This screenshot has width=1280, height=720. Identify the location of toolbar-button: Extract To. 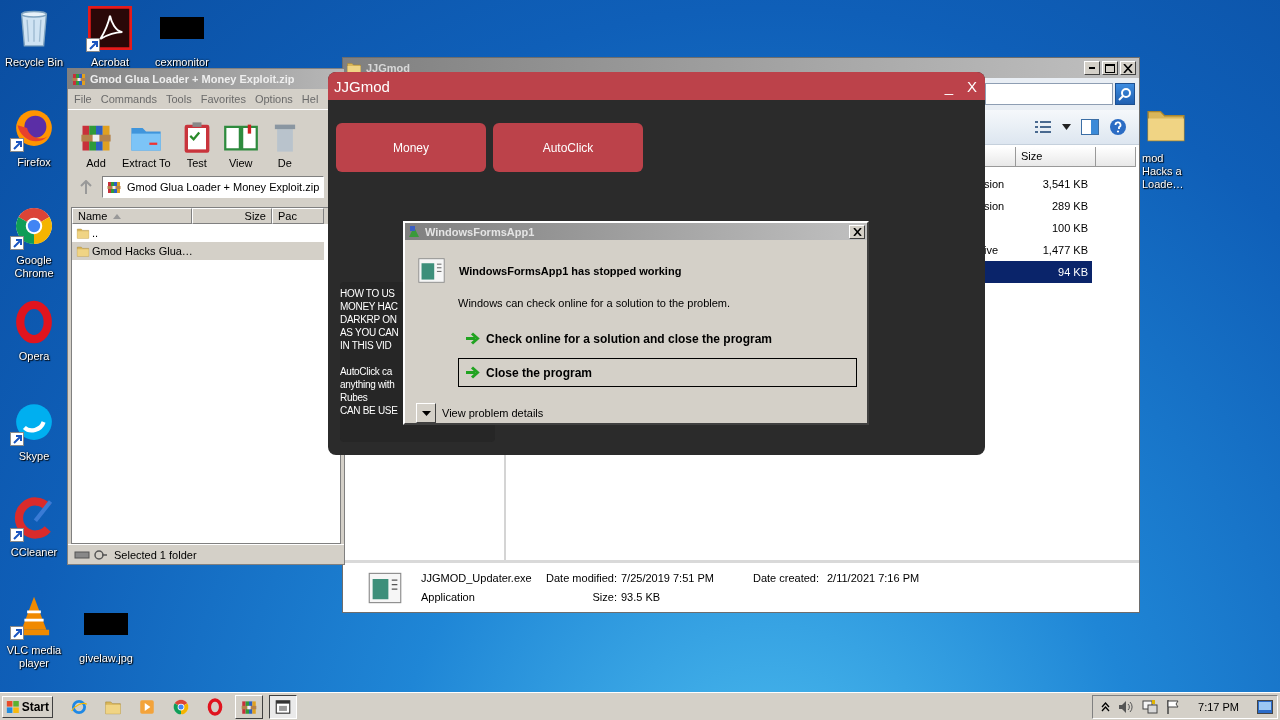
(146, 144).